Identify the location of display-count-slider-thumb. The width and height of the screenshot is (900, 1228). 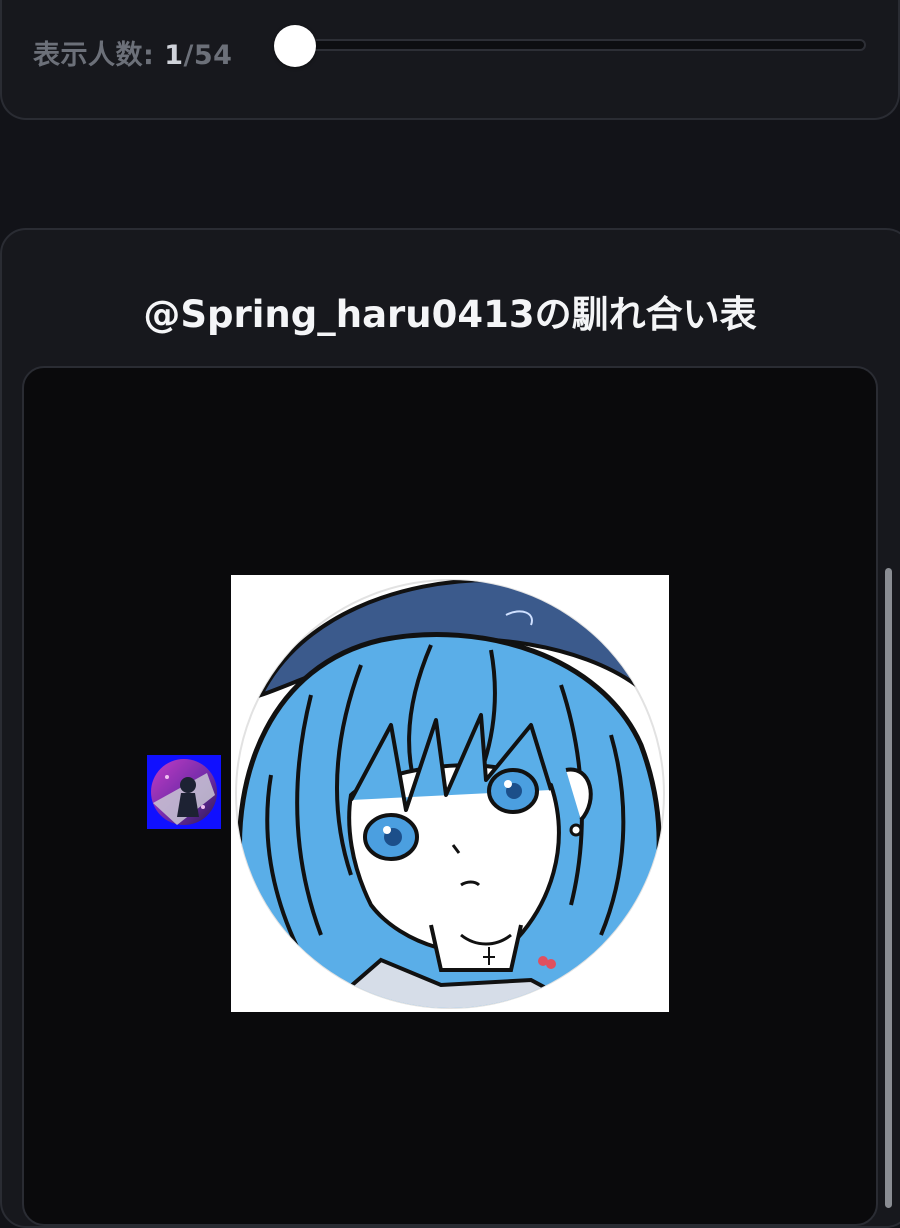
(295, 46).